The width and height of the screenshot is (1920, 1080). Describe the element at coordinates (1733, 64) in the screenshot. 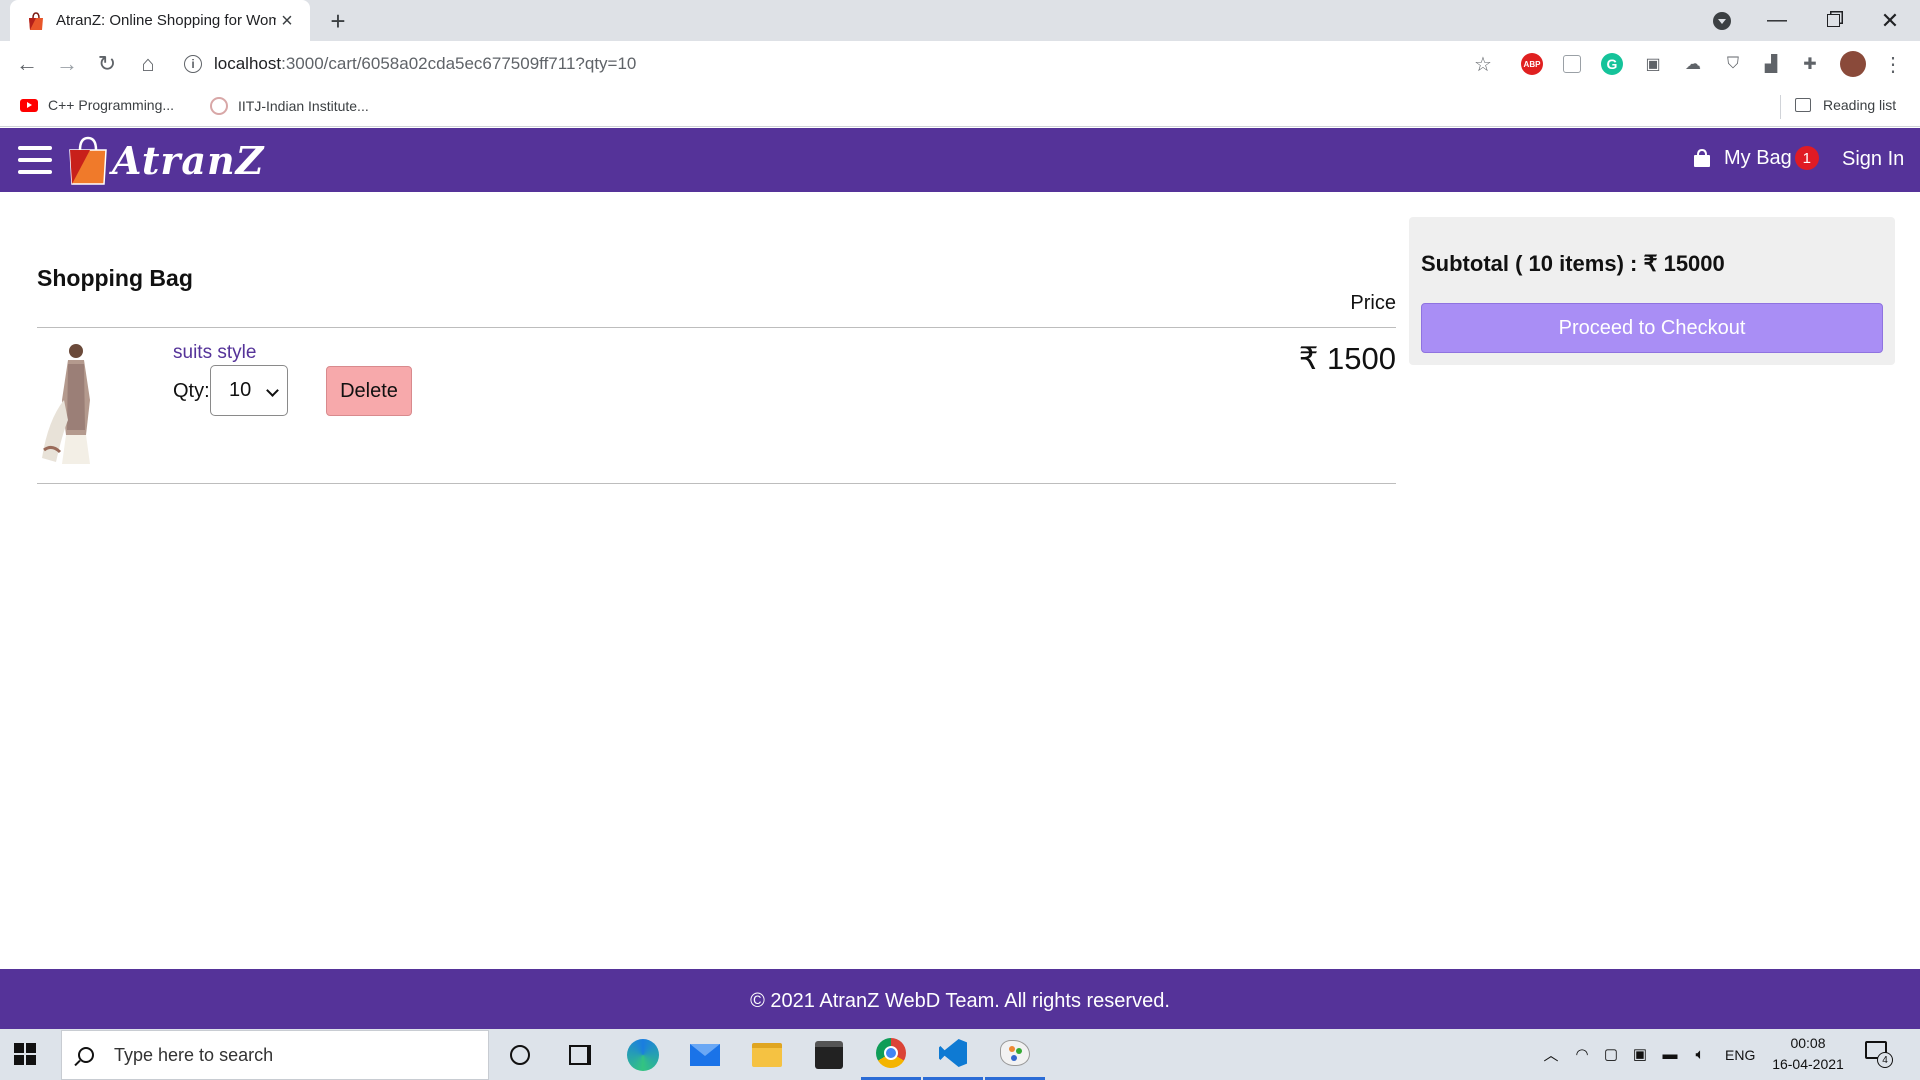

I see `extension-shield-icon: ⛉` at that location.